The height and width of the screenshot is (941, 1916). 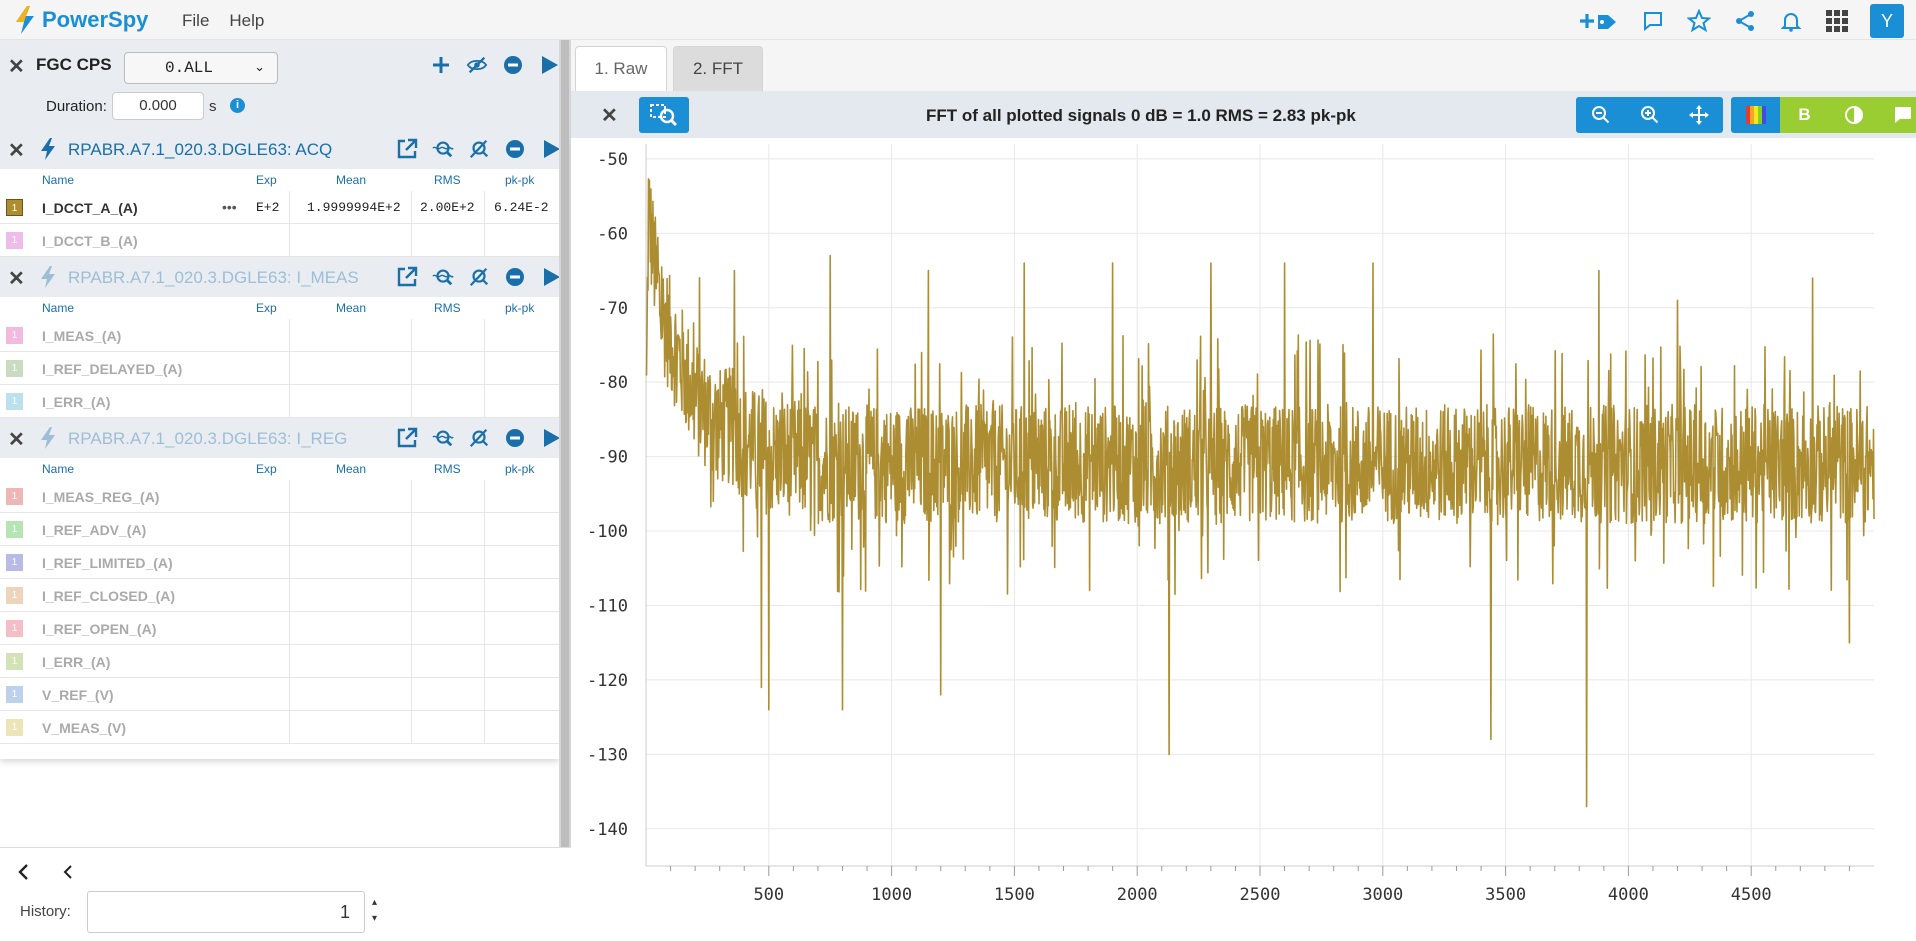 I want to click on signal-name: I_REF_OPEN_(A), so click(x=99, y=629).